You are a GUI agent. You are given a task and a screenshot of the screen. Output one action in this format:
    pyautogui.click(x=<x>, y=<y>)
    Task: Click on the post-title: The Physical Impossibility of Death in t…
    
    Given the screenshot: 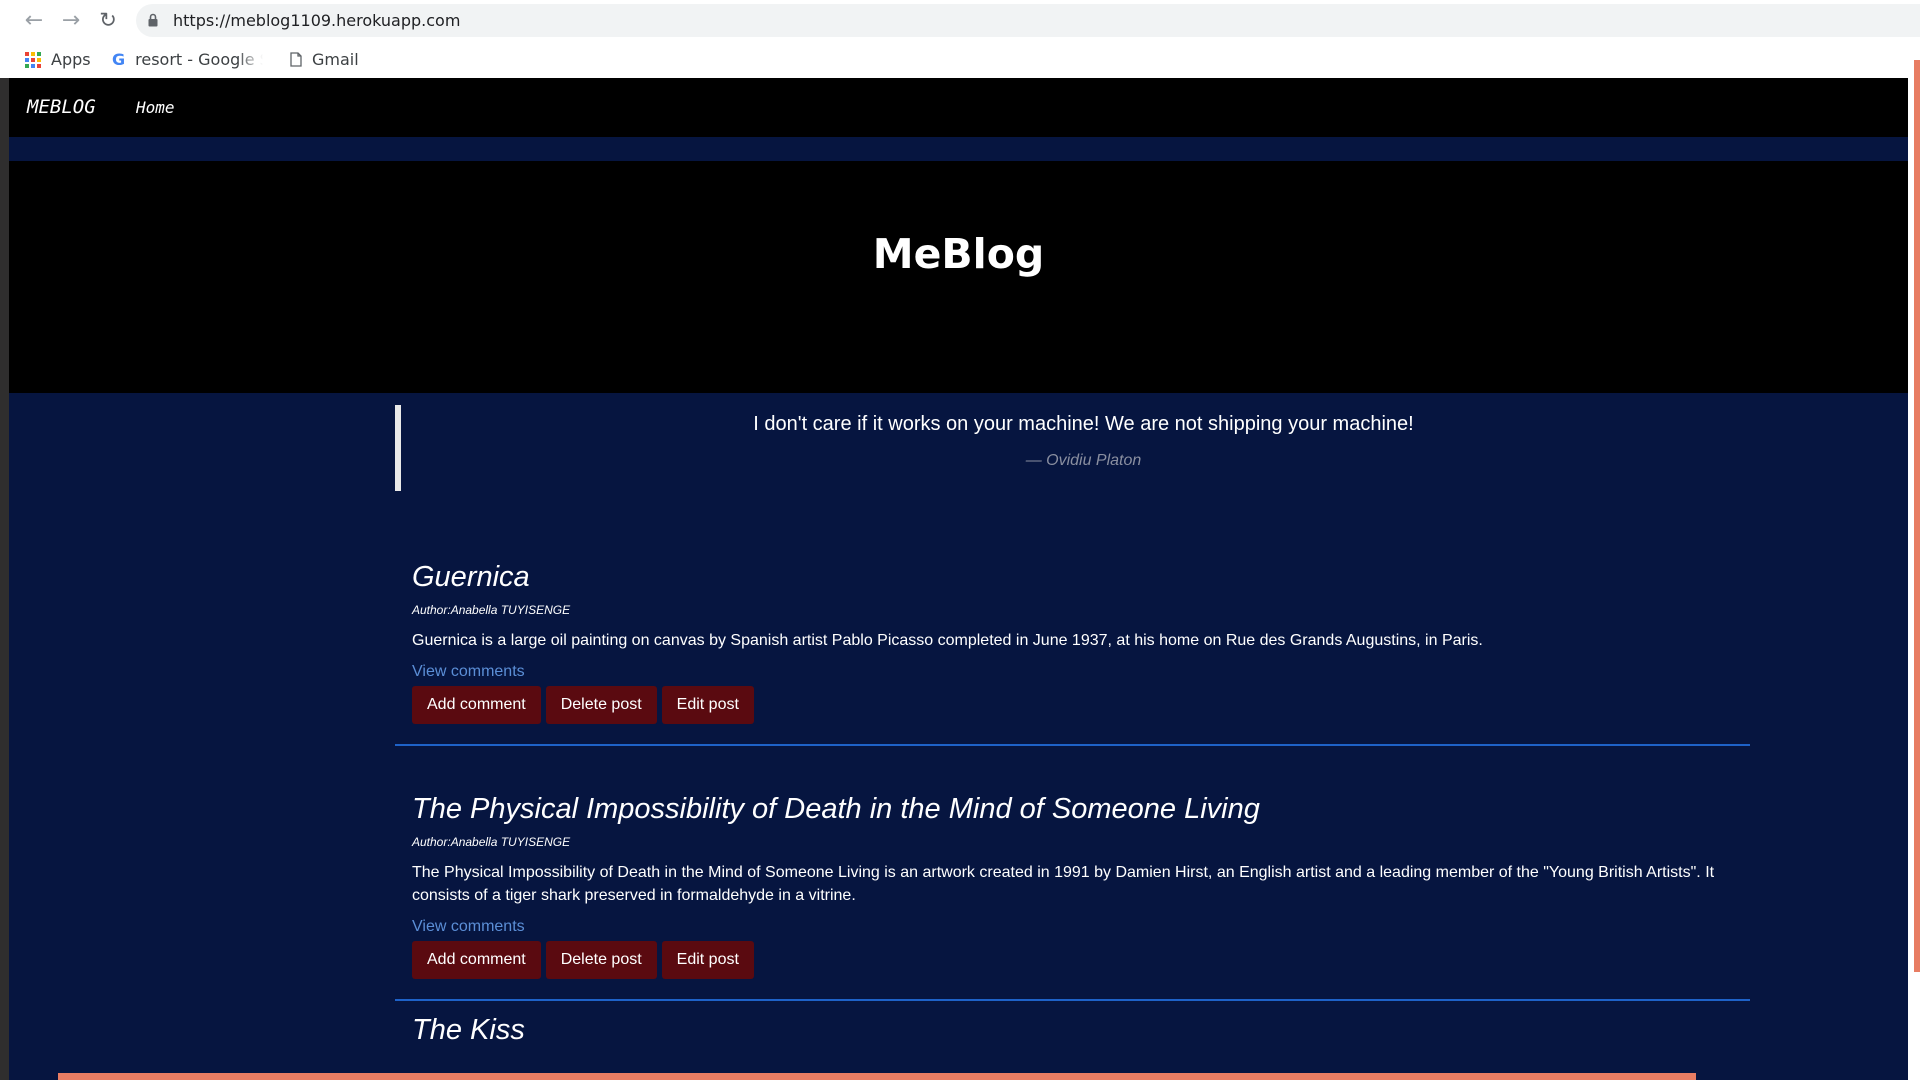 What is the action you would take?
    pyautogui.click(x=1081, y=809)
    